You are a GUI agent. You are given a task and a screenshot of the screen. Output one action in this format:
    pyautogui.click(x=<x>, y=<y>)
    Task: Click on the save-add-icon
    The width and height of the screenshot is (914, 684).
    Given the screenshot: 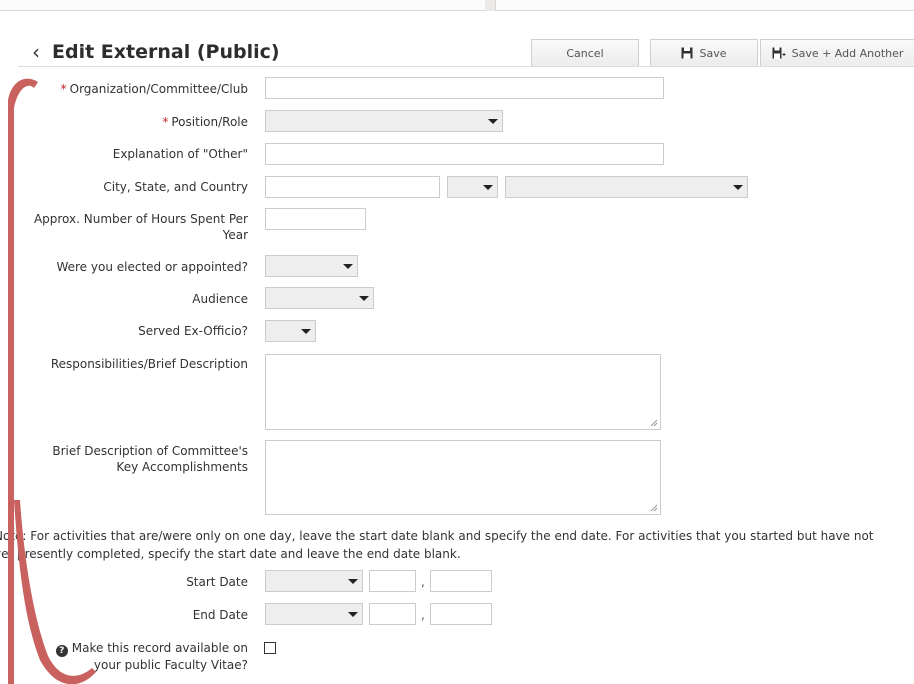 What is the action you would take?
    pyautogui.click(x=779, y=53)
    